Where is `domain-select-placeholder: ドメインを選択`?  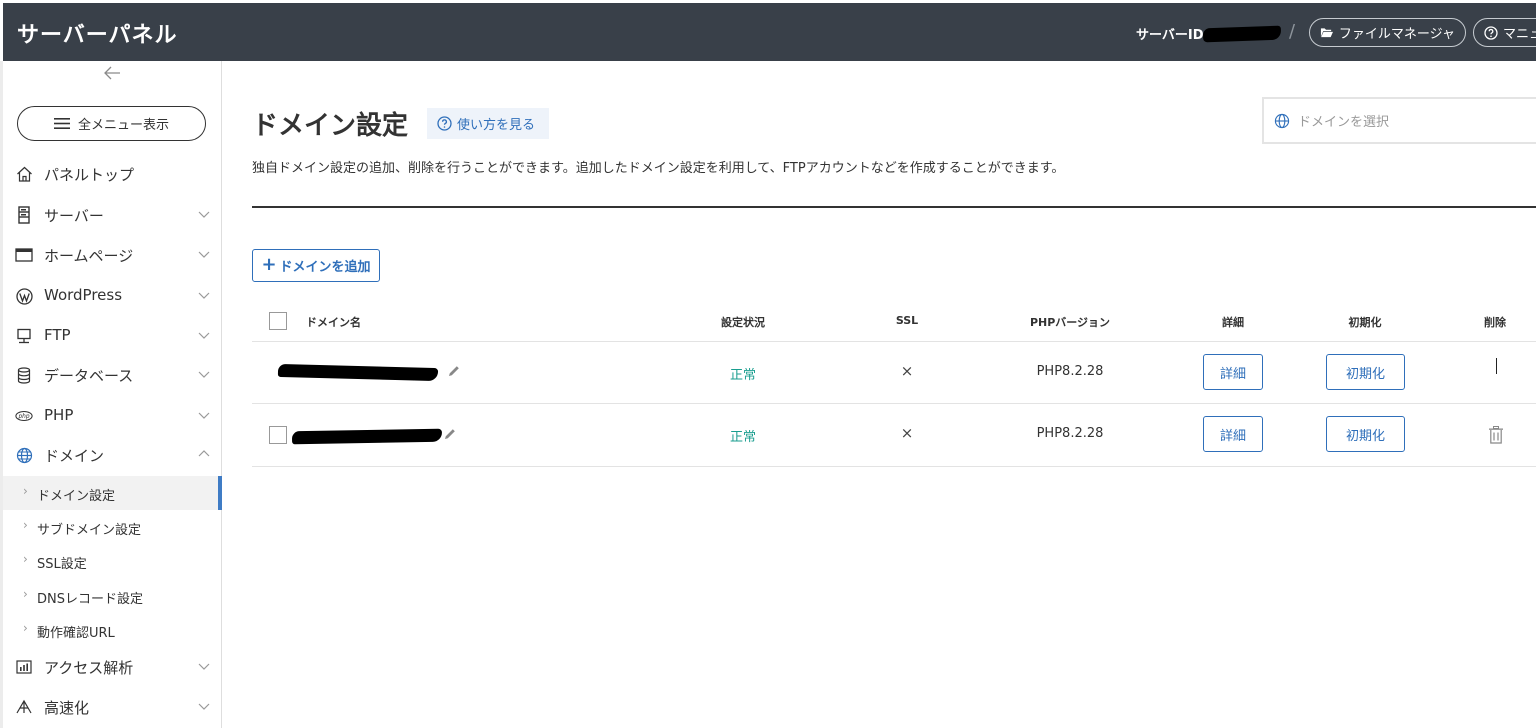 domain-select-placeholder: ドメインを選択 is located at coordinates (1344, 122).